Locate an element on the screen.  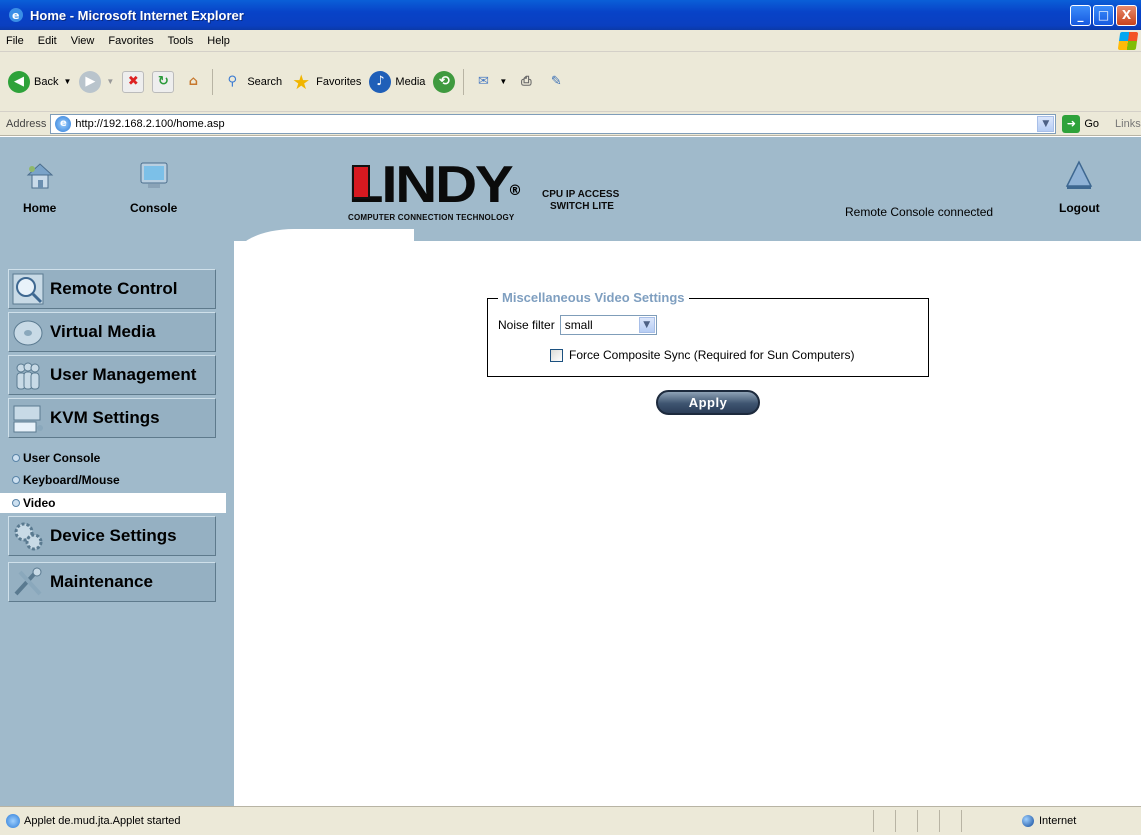
stop-button: ✖ is located at coordinates (133, 81).